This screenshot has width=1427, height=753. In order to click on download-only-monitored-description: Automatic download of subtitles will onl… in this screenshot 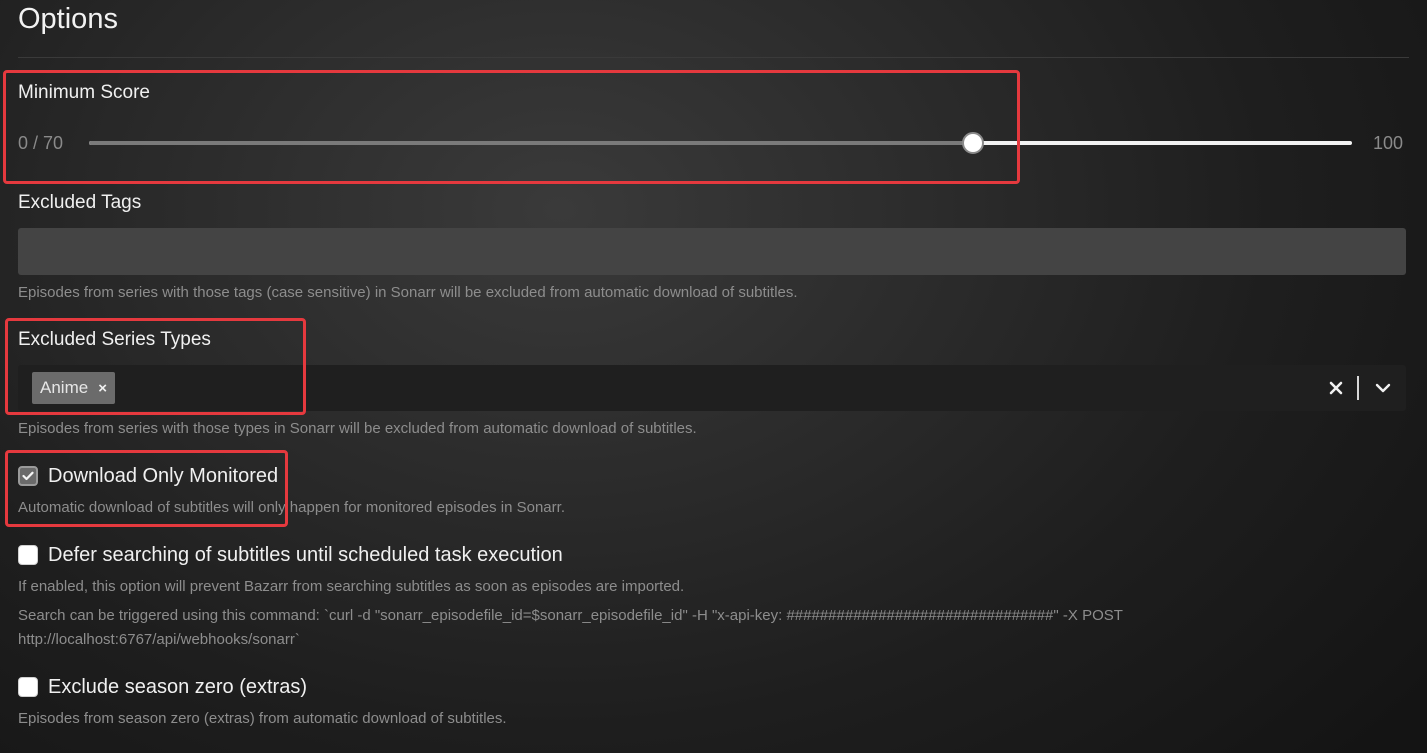, I will do `click(291, 507)`.